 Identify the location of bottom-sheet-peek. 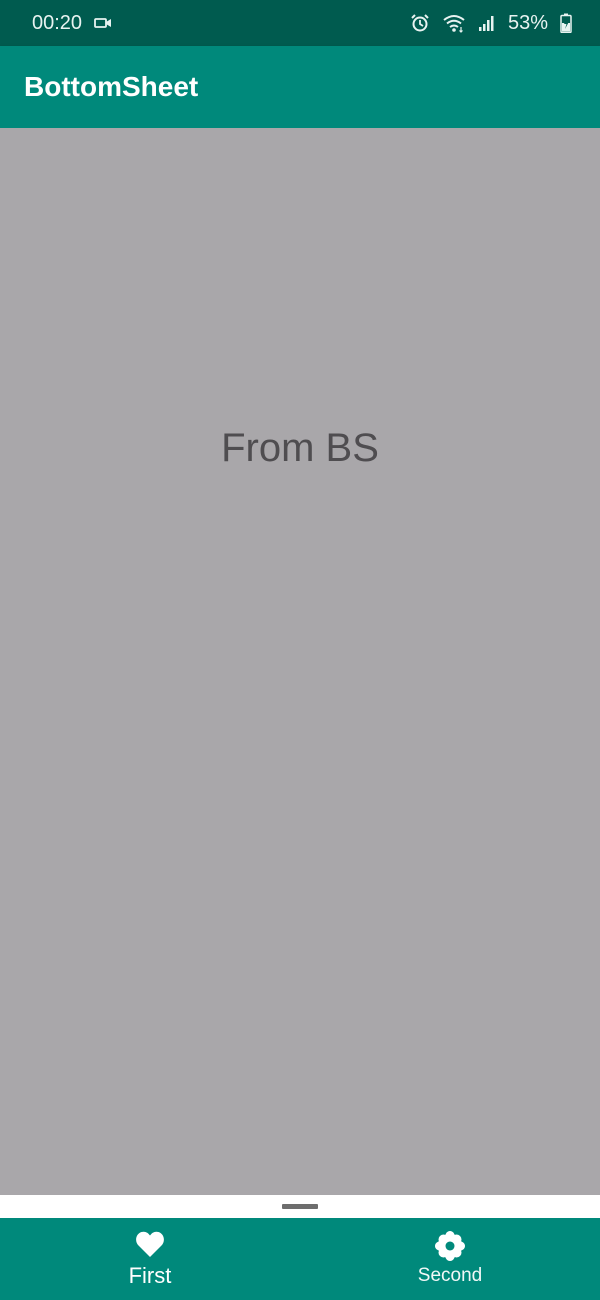
(300, 1206).